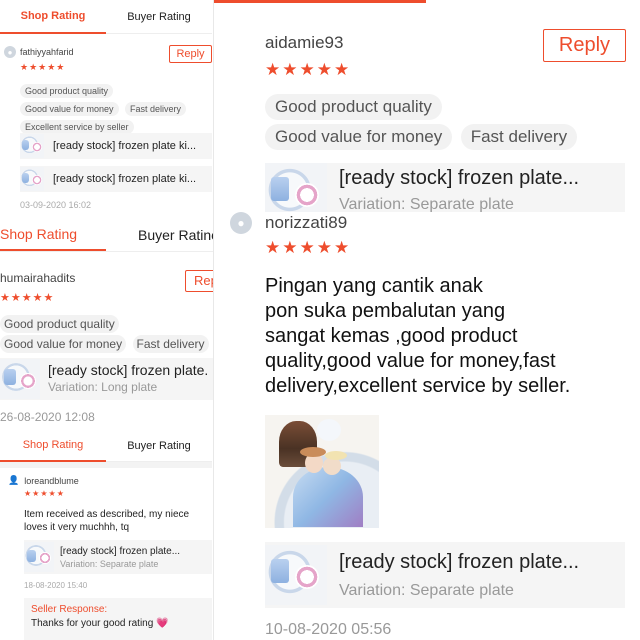 This screenshot has height=640, width=640. I want to click on comment-line: Item received as described, my niece, so click(107, 514).